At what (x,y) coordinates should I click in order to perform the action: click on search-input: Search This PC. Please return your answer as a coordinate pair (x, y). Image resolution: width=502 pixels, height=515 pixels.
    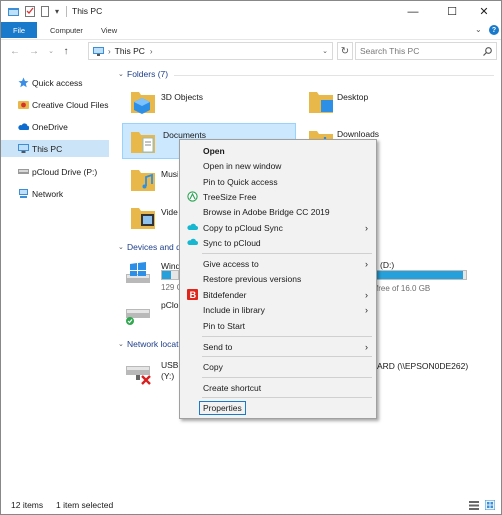
    Looking at the image, I should click on (426, 51).